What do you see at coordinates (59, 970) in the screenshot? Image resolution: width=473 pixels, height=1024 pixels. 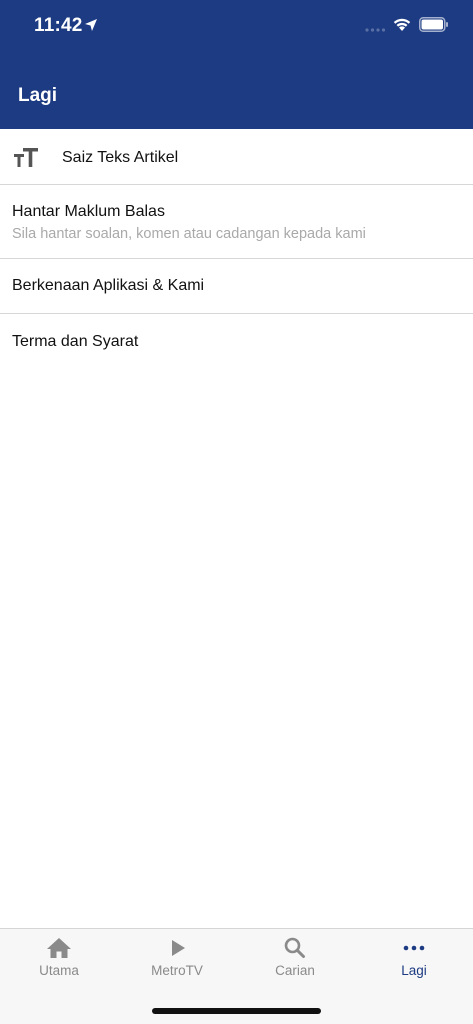 I see `tab-utama-label: Utama` at bounding box center [59, 970].